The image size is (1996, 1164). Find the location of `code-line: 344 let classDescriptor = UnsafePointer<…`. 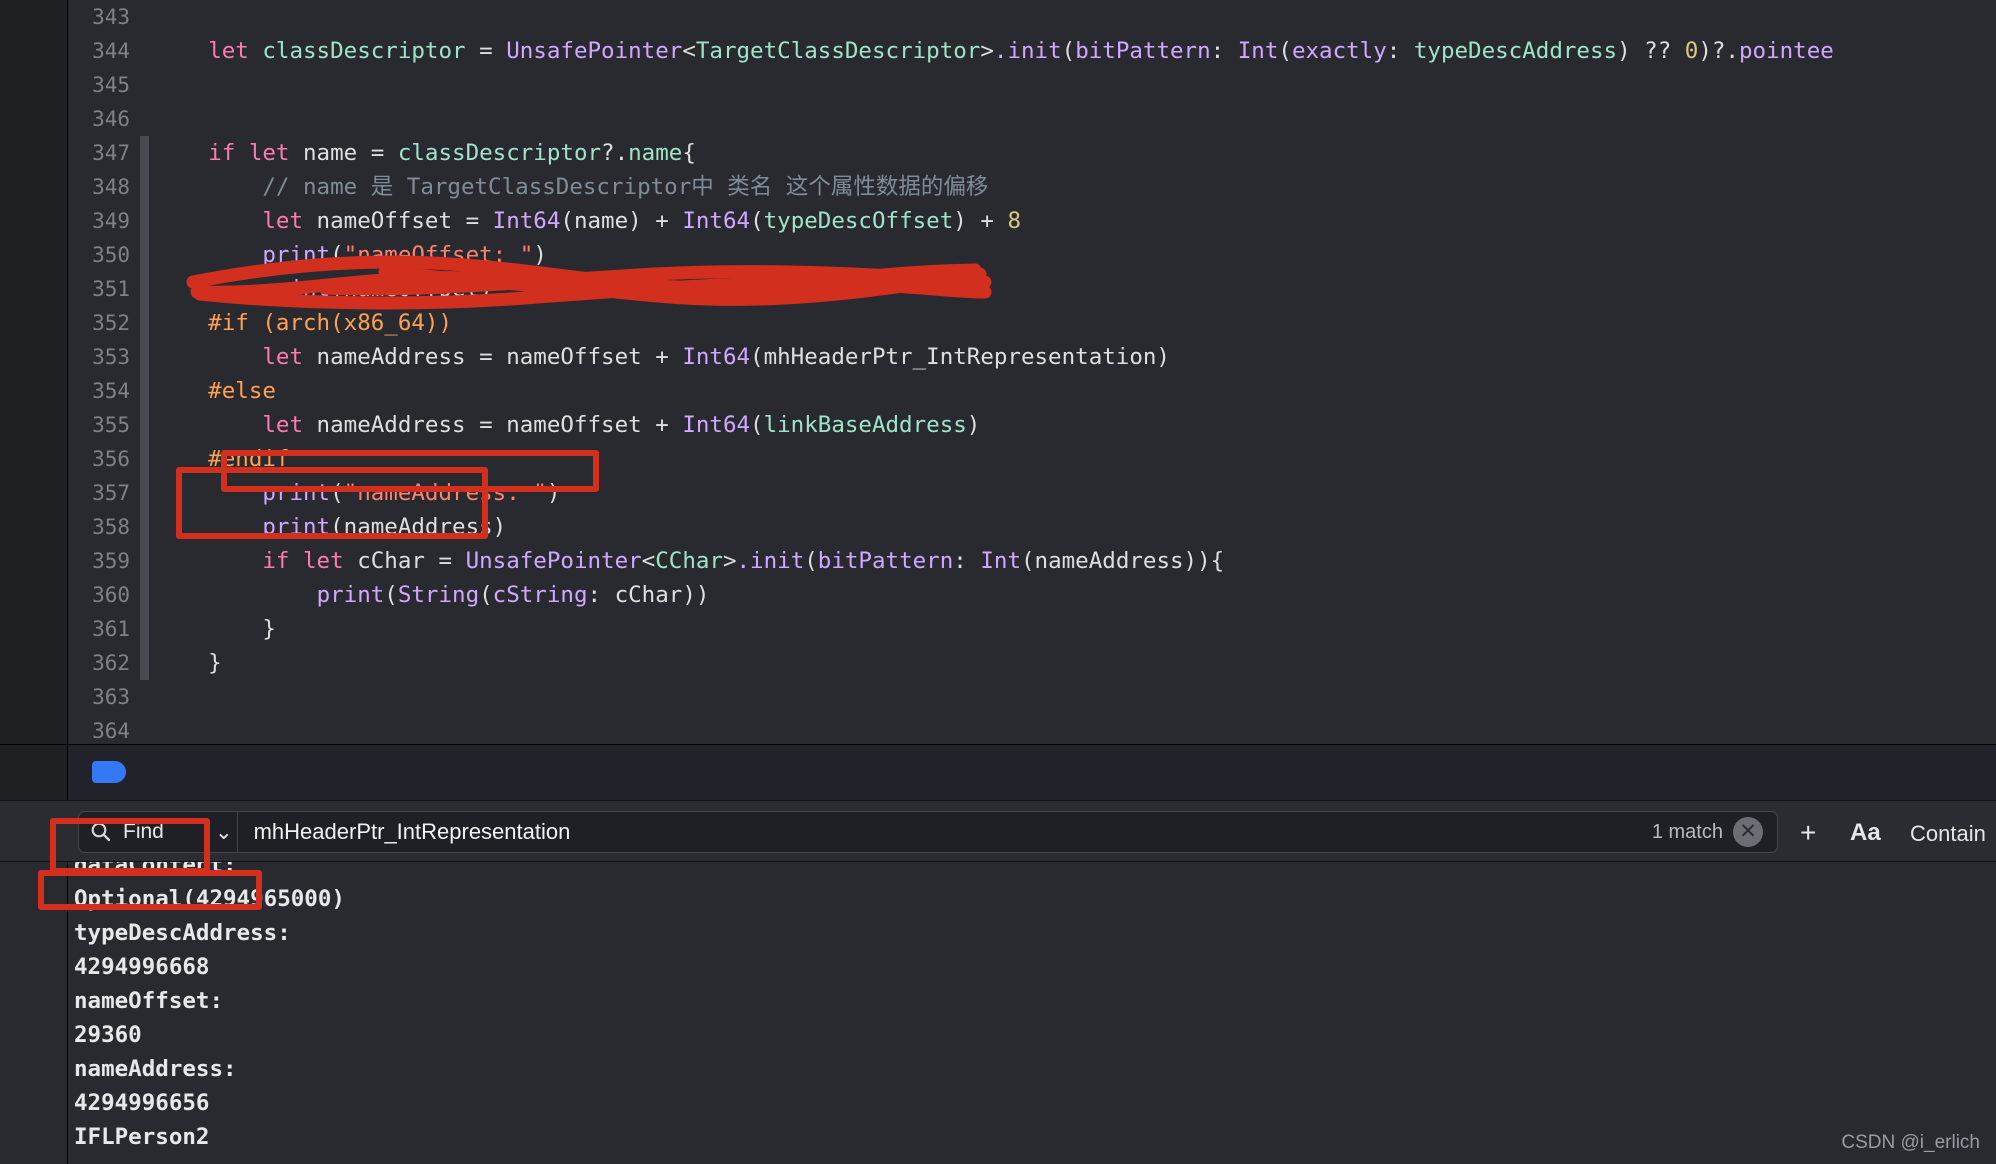

code-line: 344 let classDescriptor = UnsafePointer<… is located at coordinates (1032, 51).